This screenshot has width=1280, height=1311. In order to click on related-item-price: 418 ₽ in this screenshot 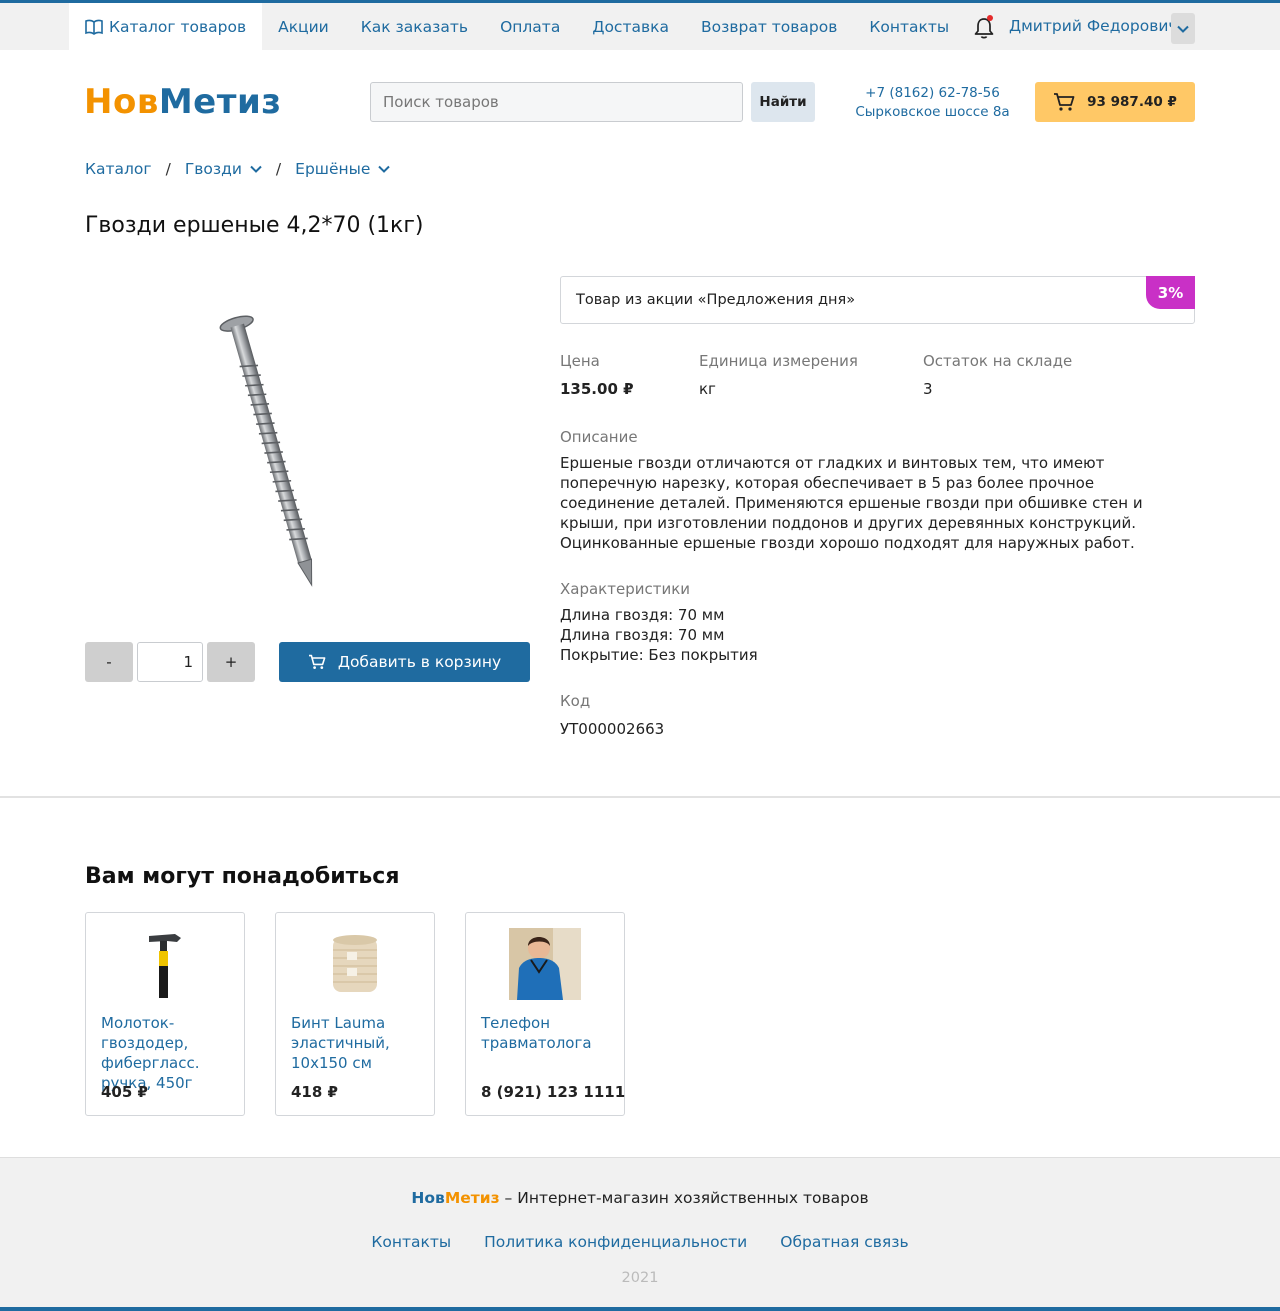, I will do `click(314, 1092)`.